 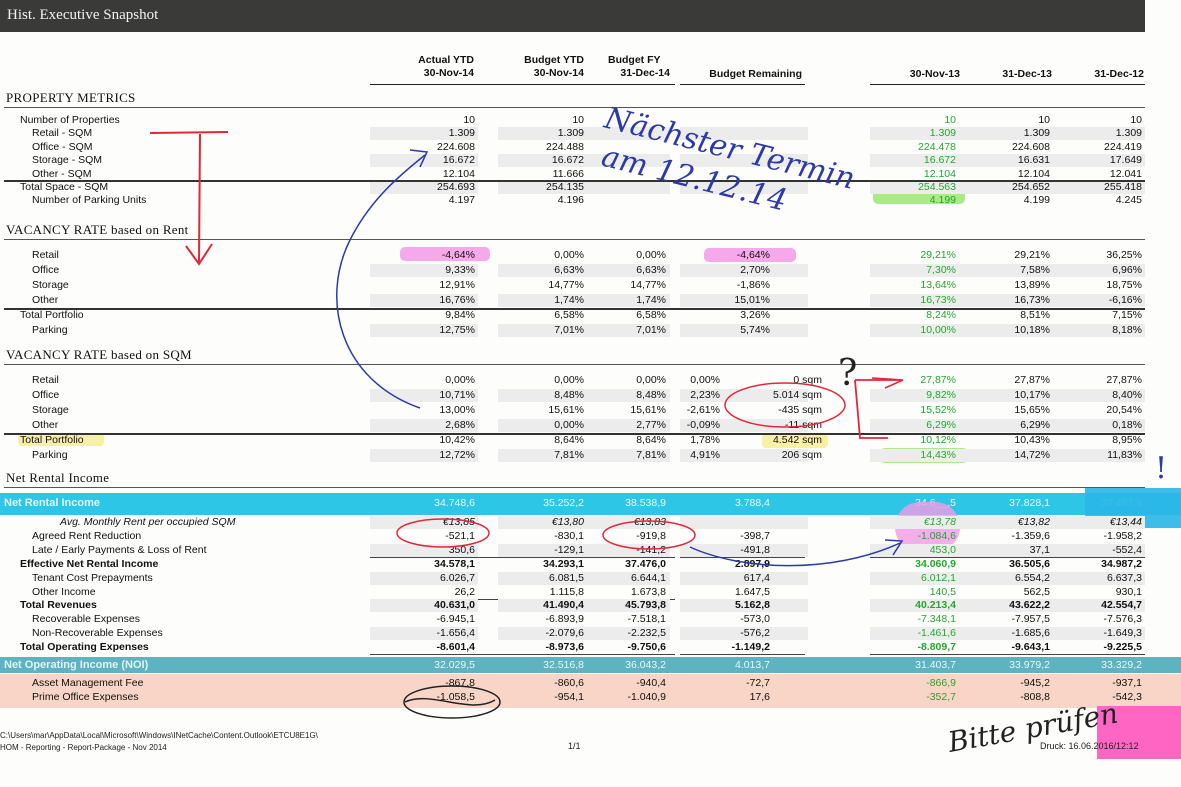 I want to click on cell-h1: 140,5, so click(x=942, y=591).